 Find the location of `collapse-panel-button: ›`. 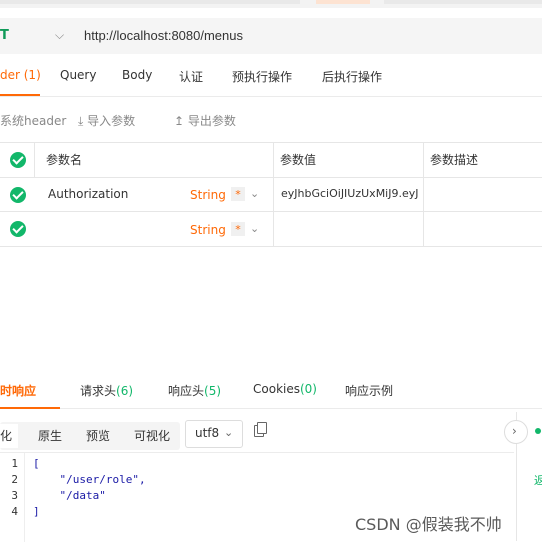

collapse-panel-button: › is located at coordinates (516, 432).